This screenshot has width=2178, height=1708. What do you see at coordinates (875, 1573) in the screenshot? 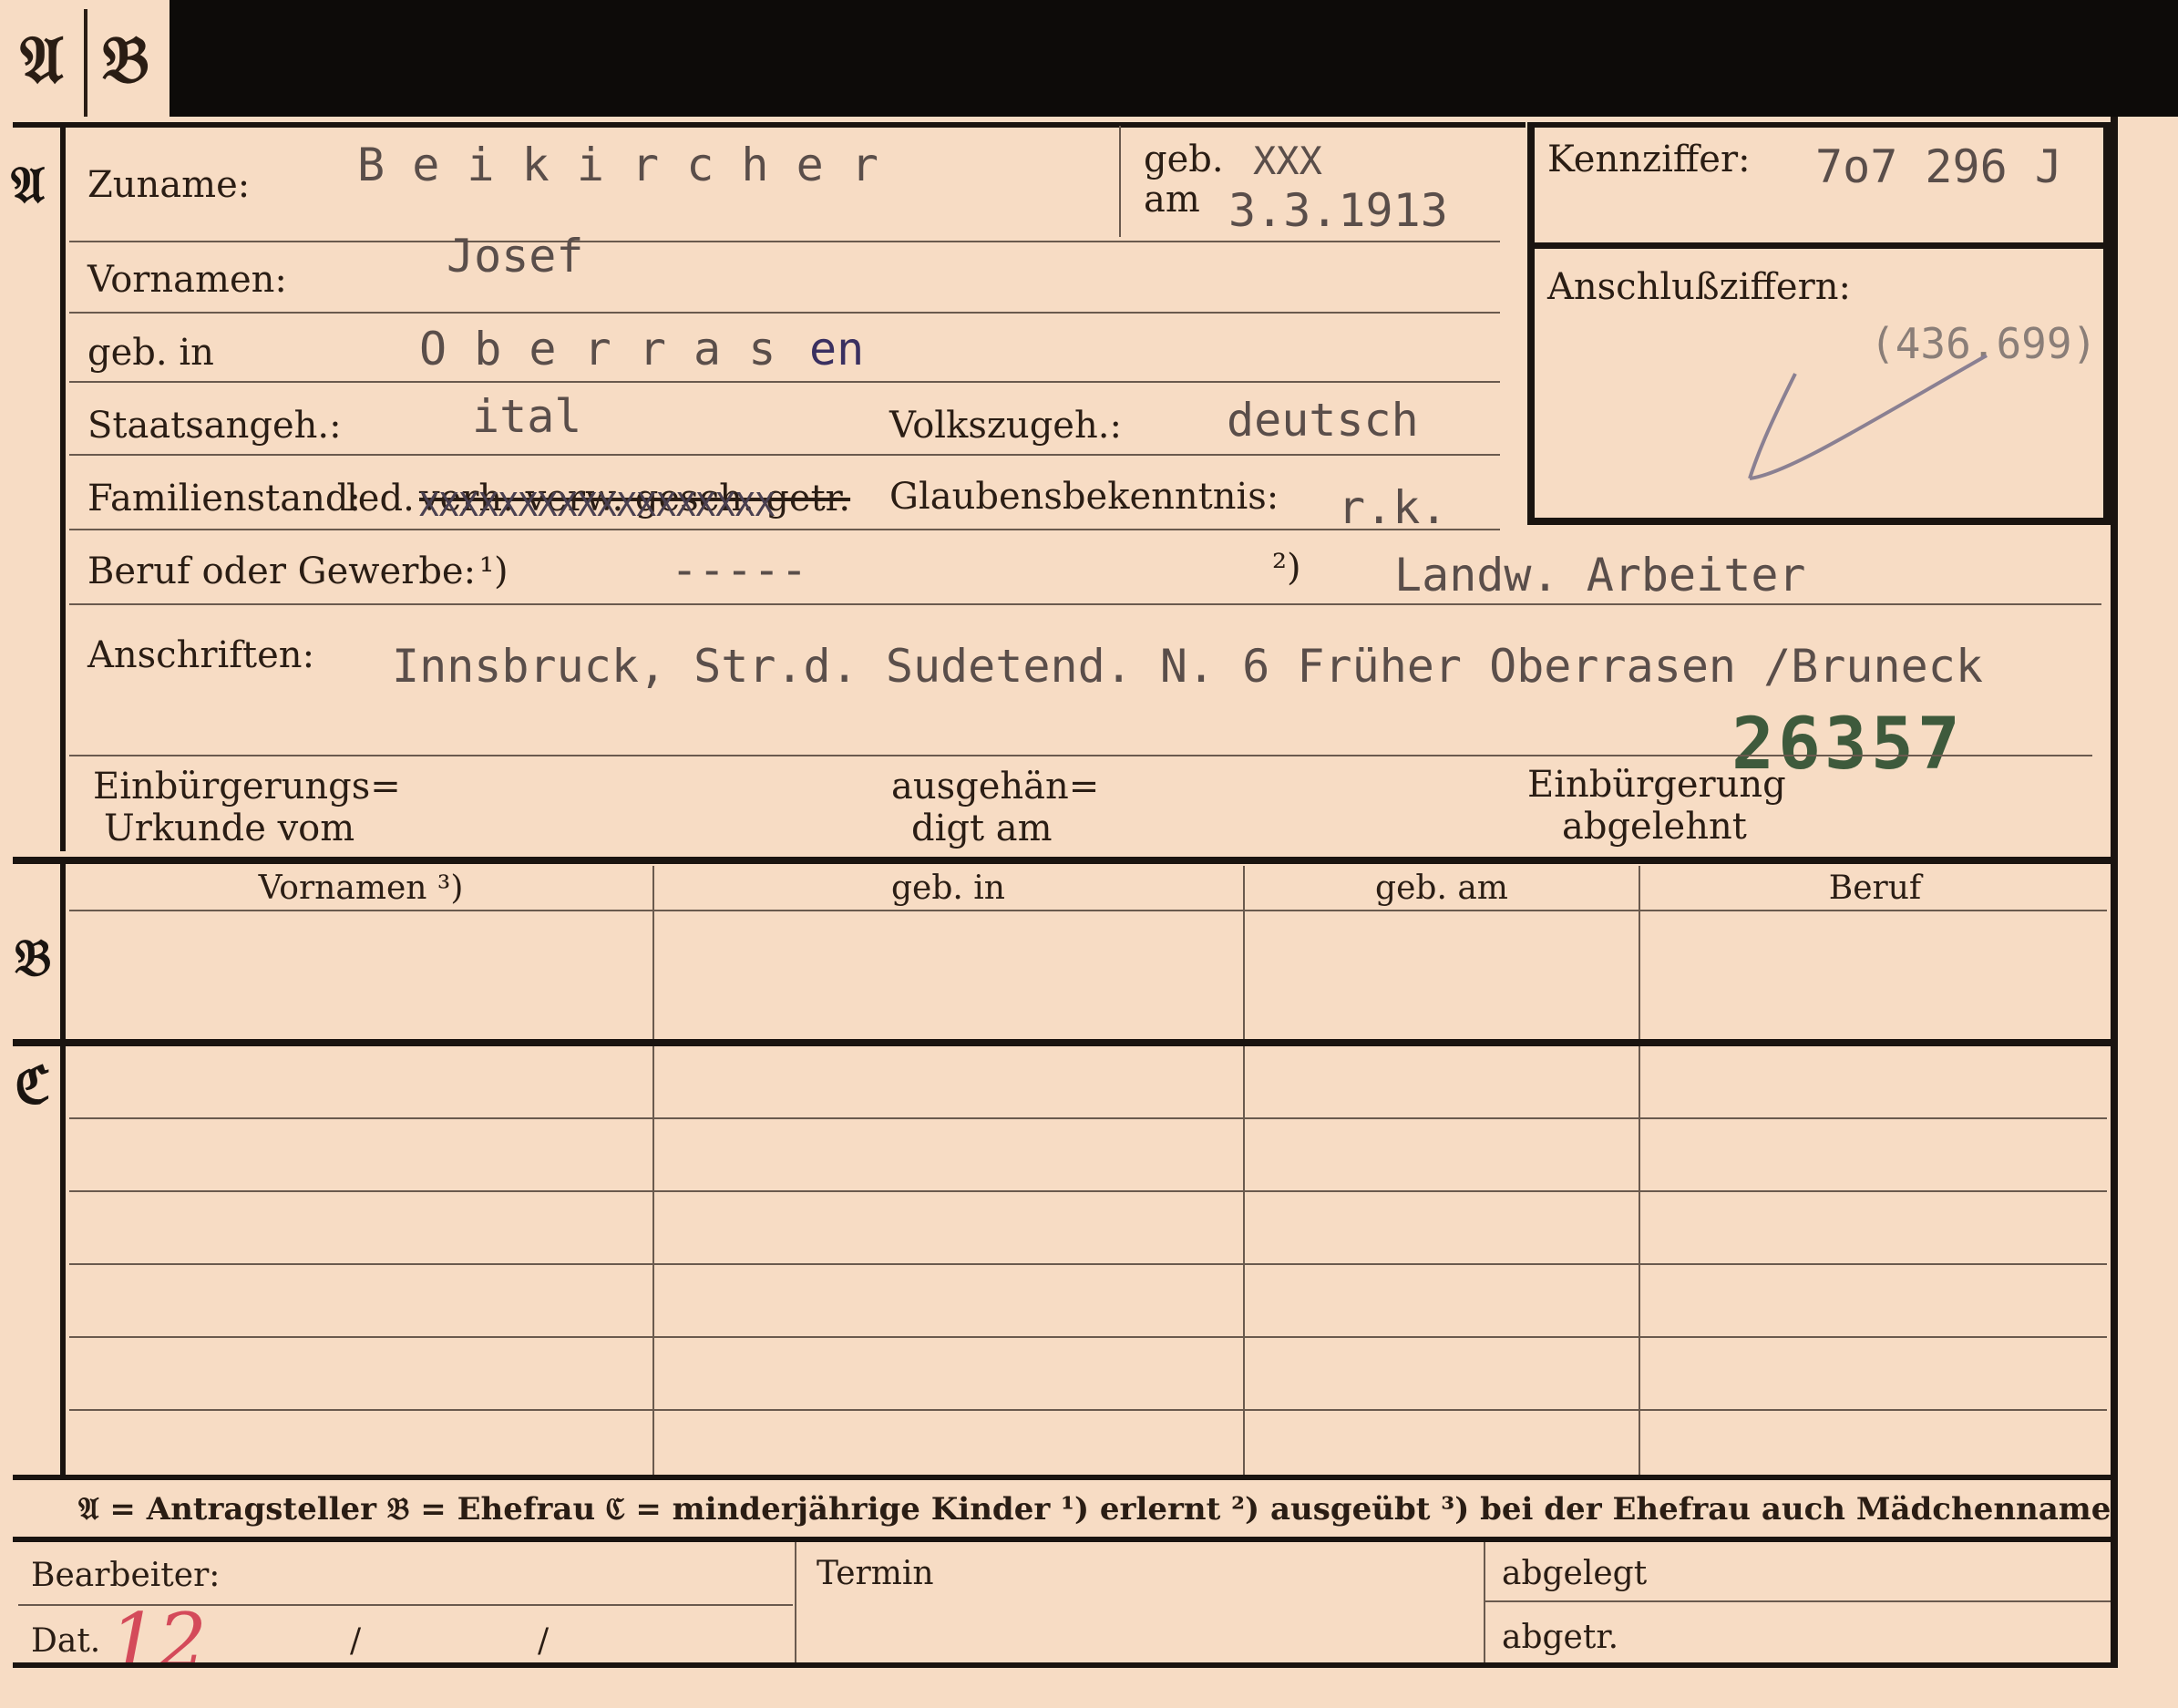
I see `appointment-label: Termin` at bounding box center [875, 1573].